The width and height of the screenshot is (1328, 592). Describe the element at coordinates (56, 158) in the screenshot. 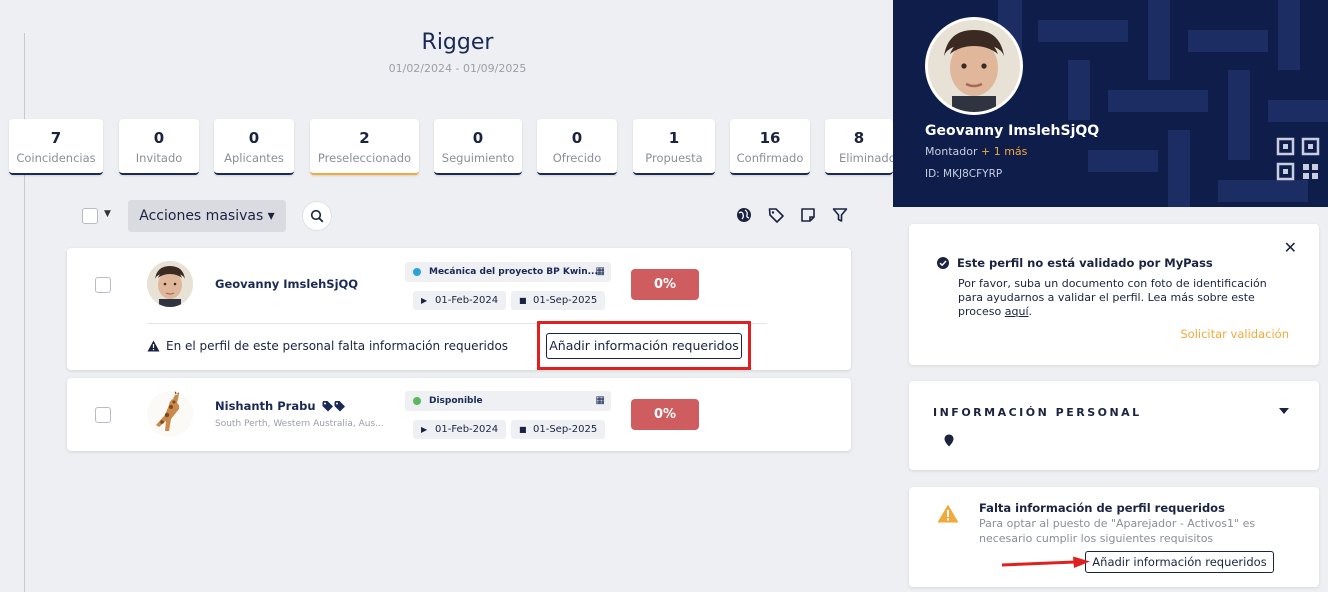

I see `stat-label: Coincidencias` at that location.